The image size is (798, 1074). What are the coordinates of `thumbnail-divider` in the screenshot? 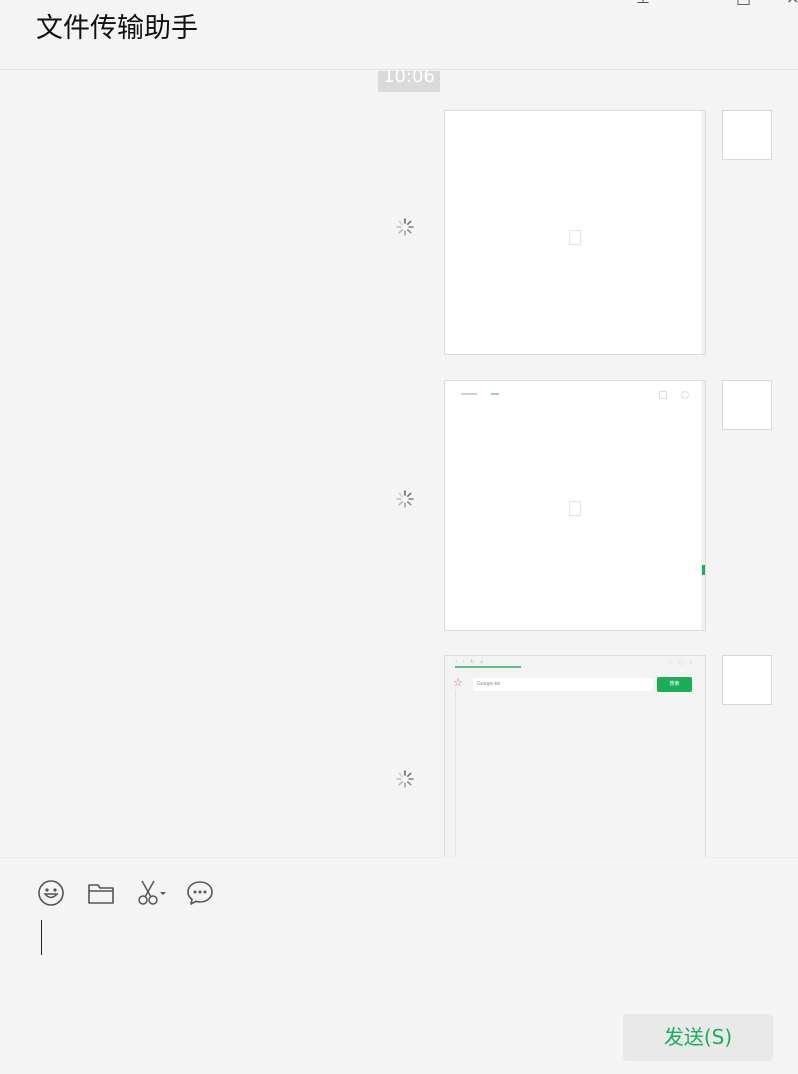 It's located at (455, 773).